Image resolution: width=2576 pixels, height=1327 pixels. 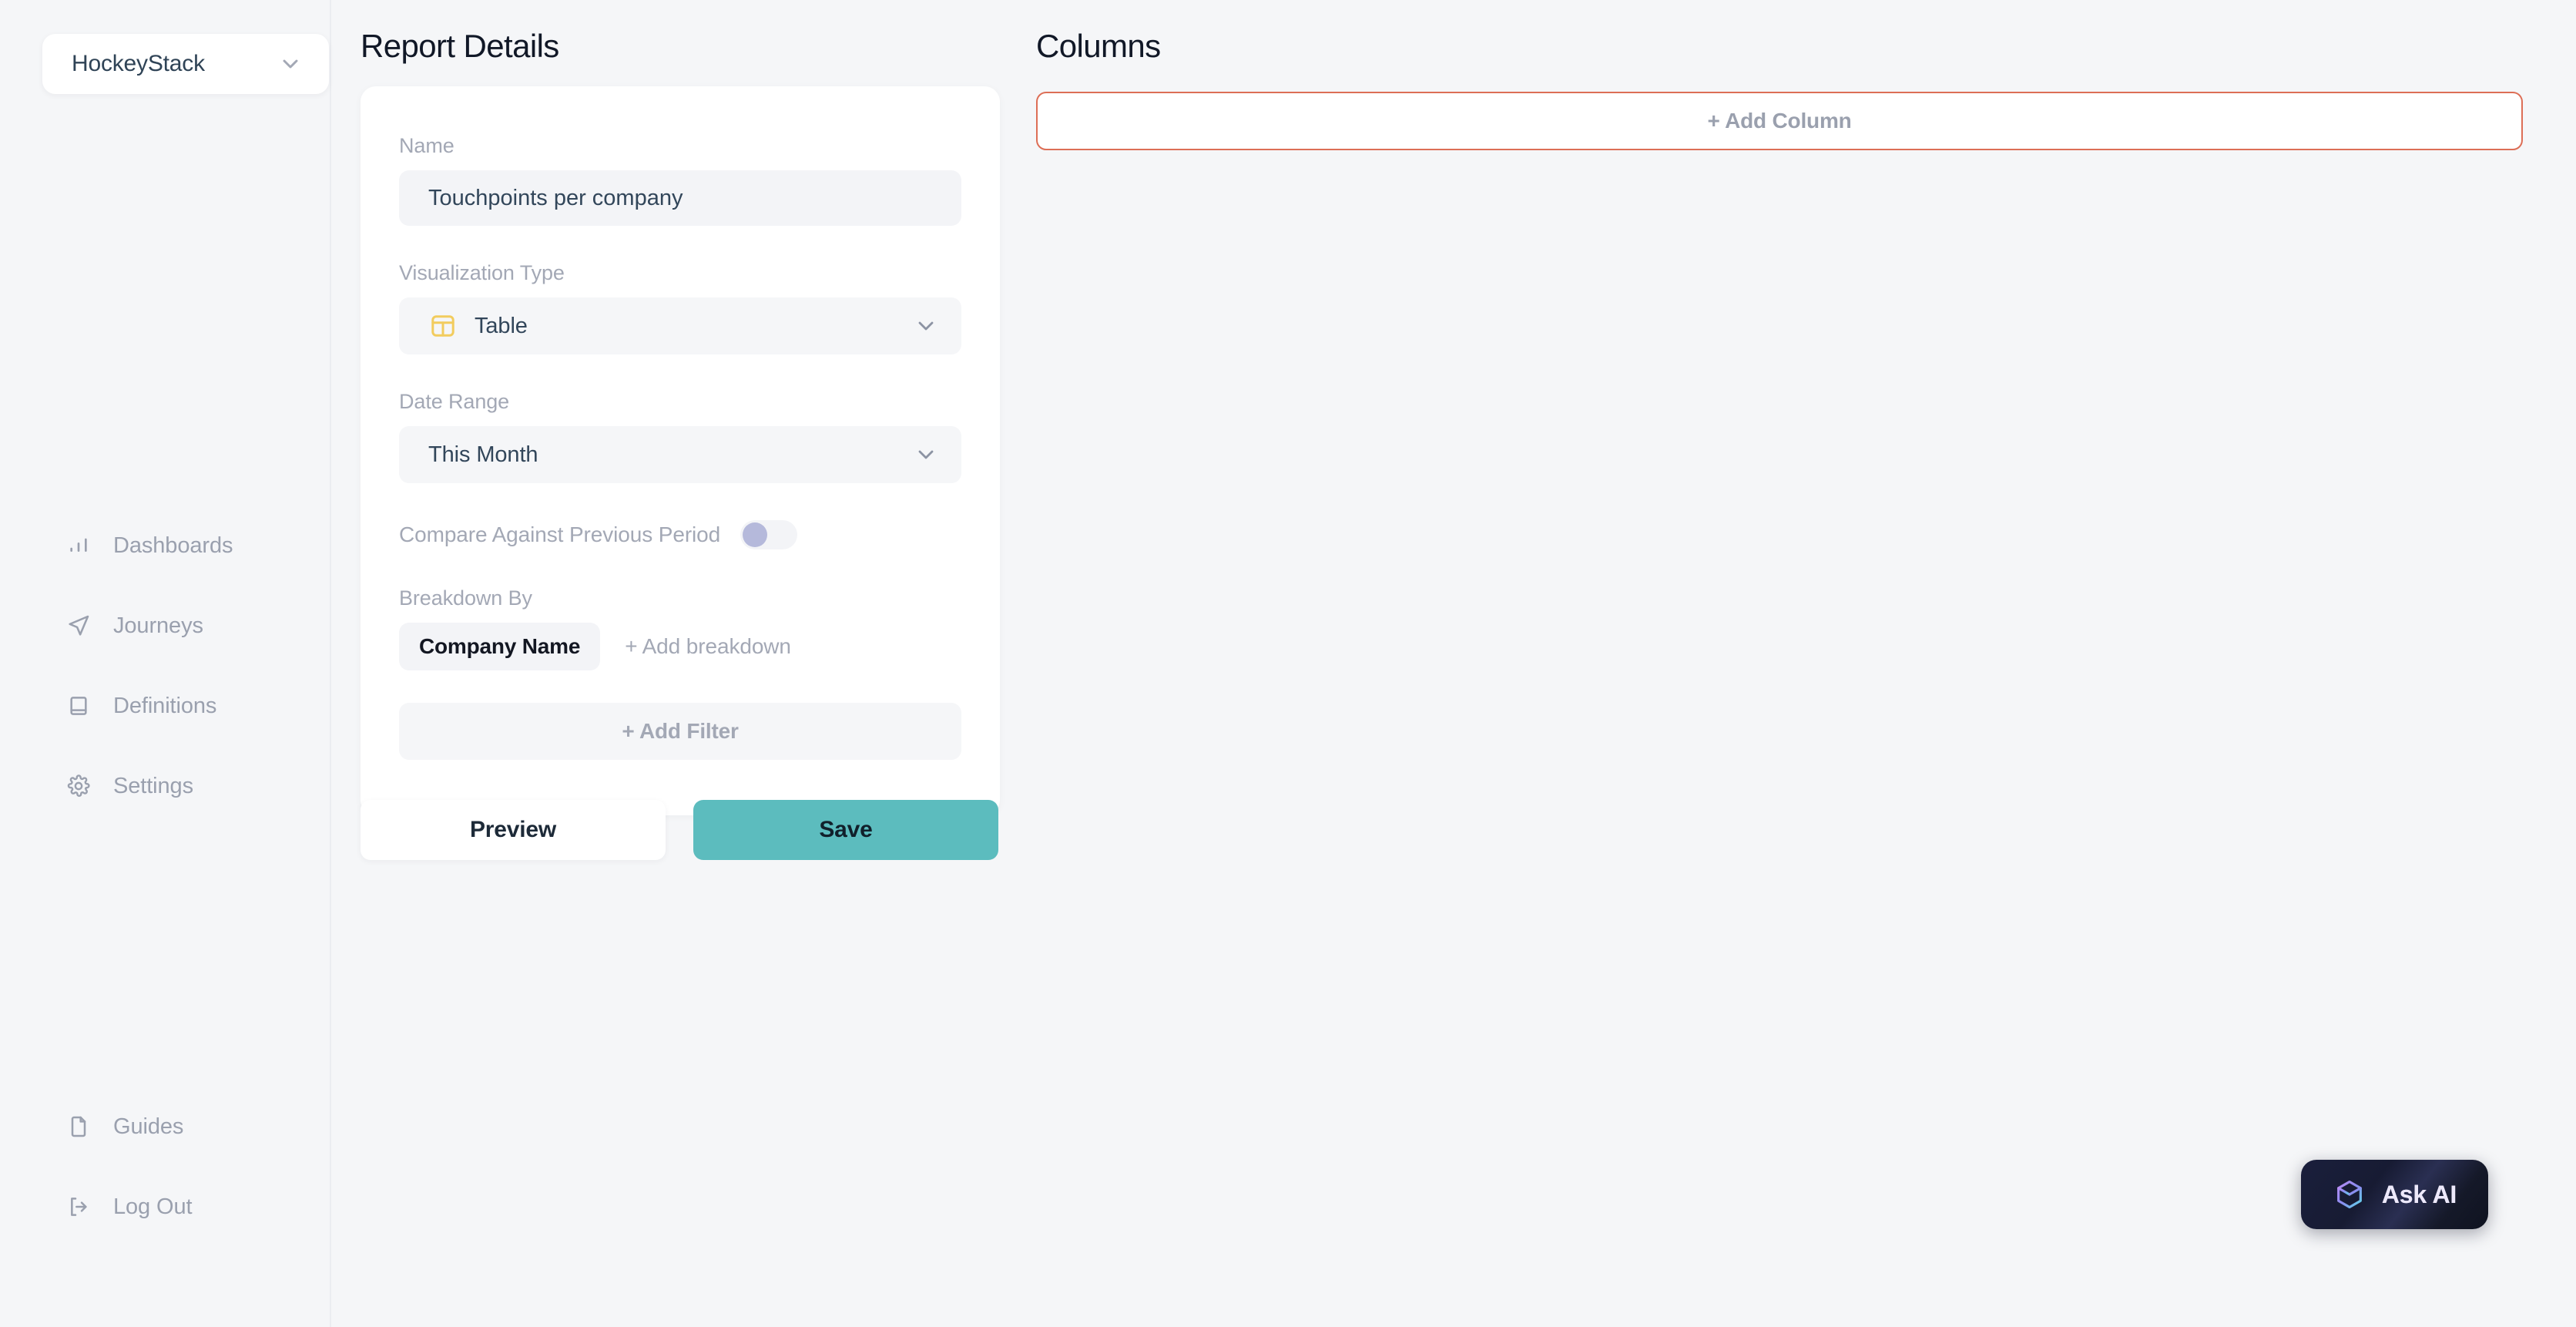 What do you see at coordinates (513, 830) in the screenshot?
I see `preview-button: Preview` at bounding box center [513, 830].